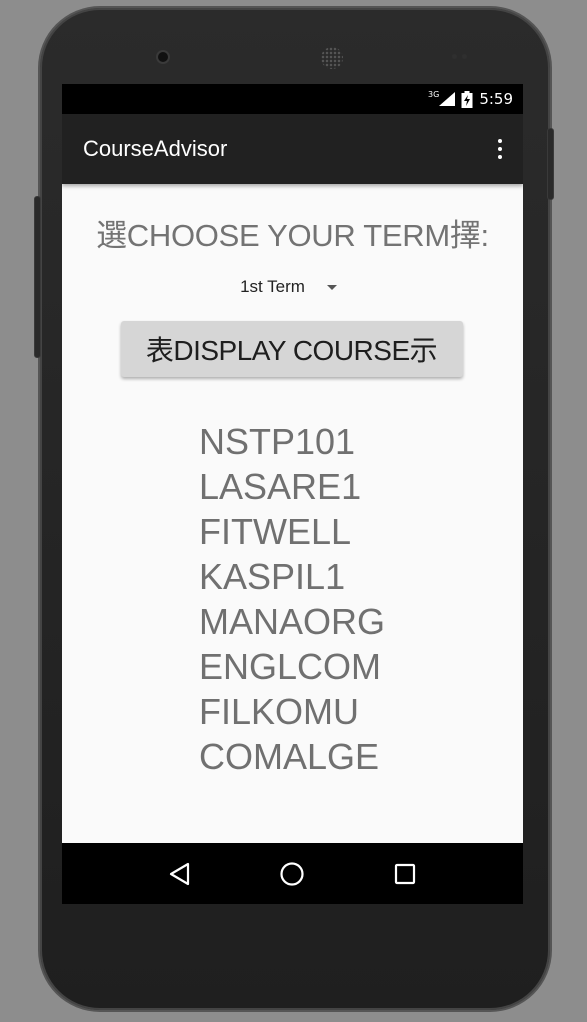  I want to click on navigation-bar, so click(292, 873).